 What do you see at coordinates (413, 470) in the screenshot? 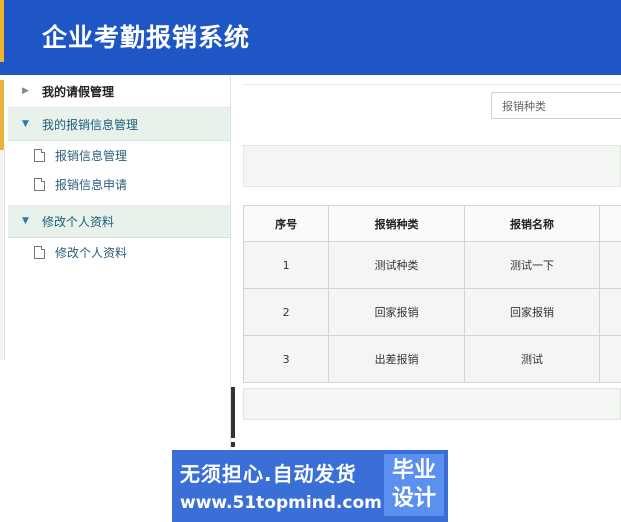
I see `watermark-badge-line: 毕业` at bounding box center [413, 470].